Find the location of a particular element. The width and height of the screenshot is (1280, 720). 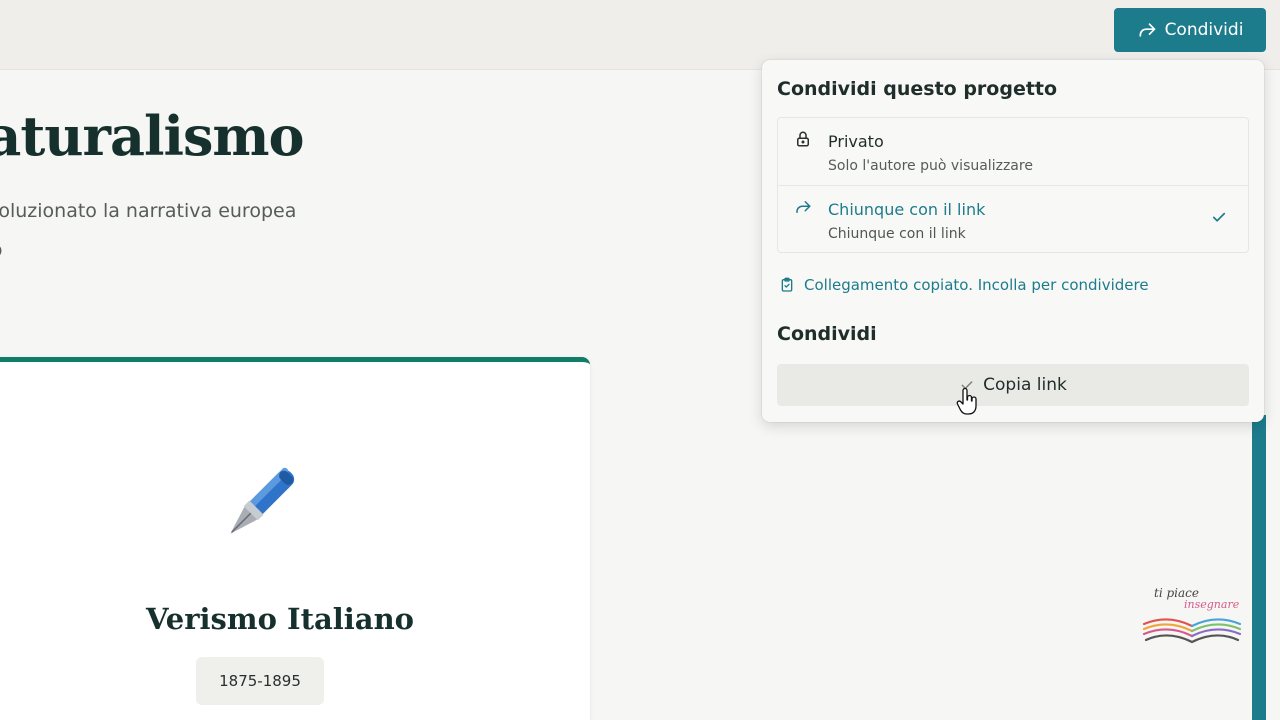

option-private-description: Solo l'autore può visualizzare is located at coordinates (930, 166).